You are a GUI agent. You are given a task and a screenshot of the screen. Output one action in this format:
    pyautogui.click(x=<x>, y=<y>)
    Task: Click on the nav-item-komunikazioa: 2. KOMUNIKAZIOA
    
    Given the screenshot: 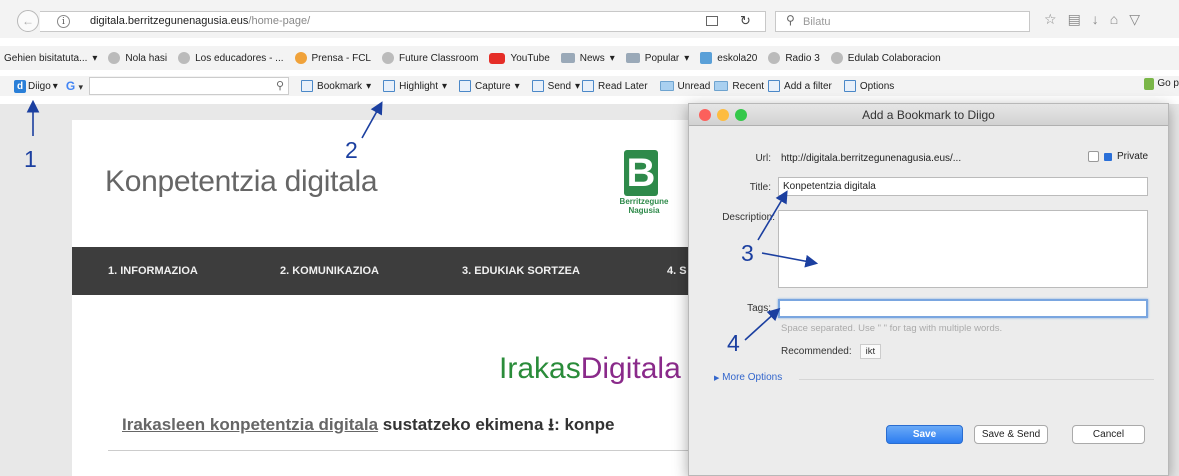 What is the action you would take?
    pyautogui.click(x=329, y=271)
    